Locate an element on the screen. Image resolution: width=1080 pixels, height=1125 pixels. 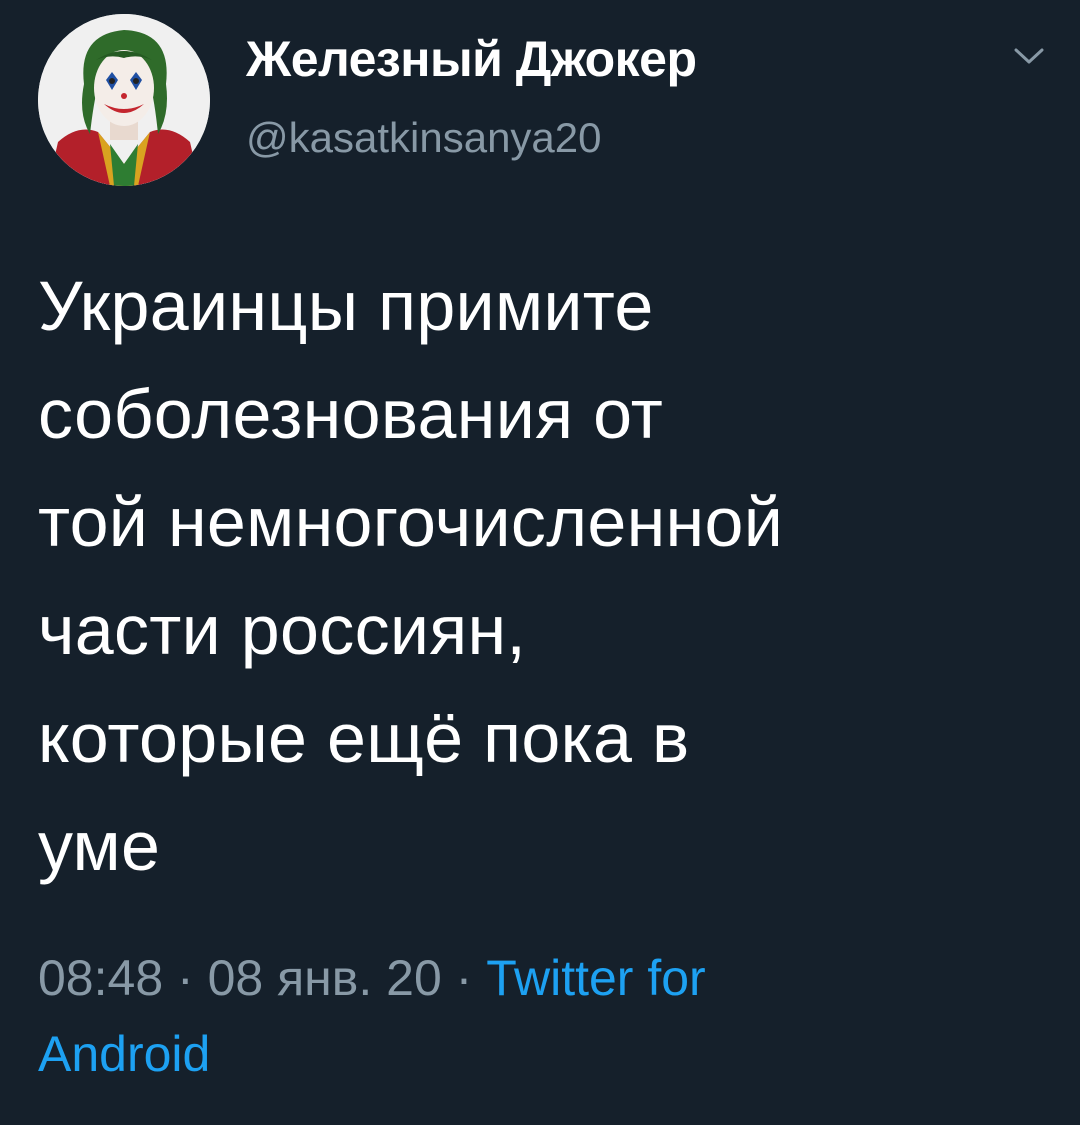
tweet-date: 08 янв. 20 is located at coordinates (325, 978).